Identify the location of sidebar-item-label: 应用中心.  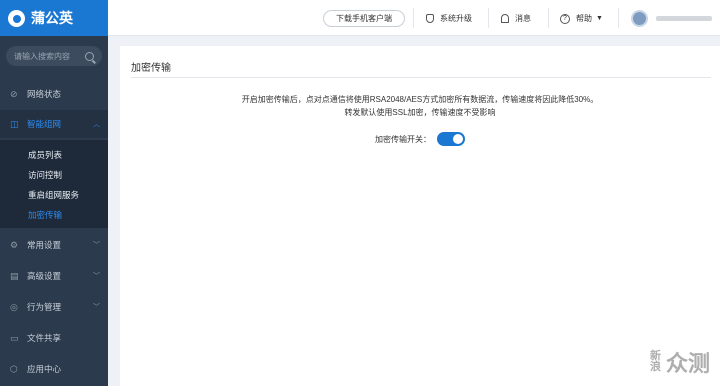
(44, 369).